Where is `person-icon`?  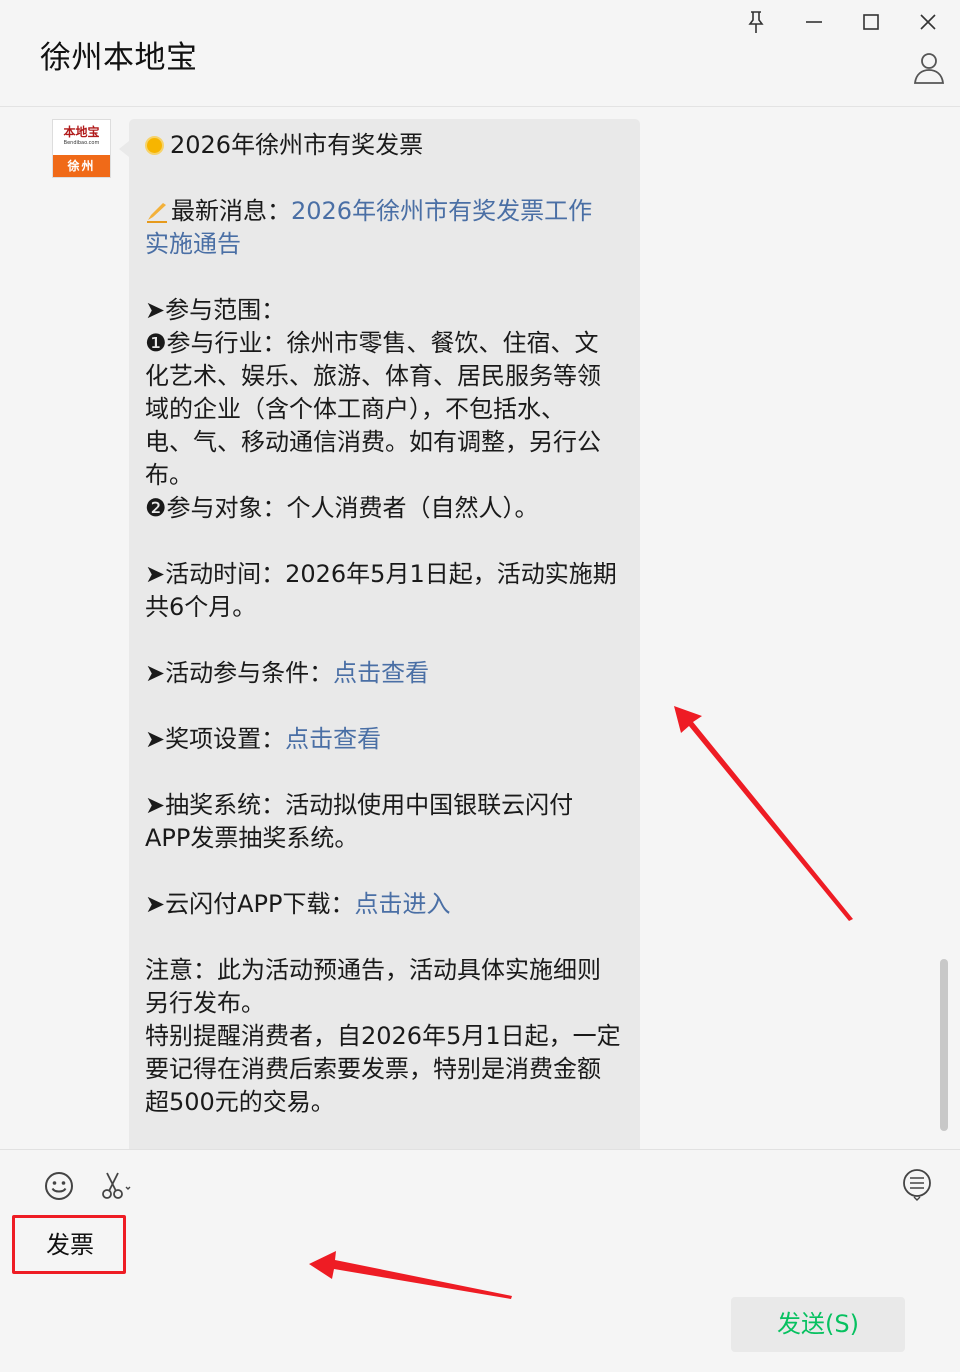 person-icon is located at coordinates (929, 68).